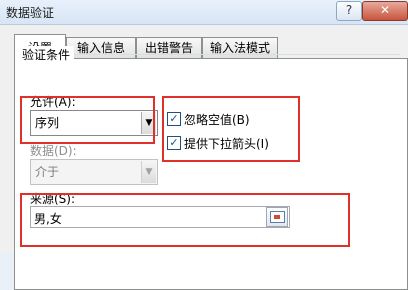  What do you see at coordinates (30, 13) in the screenshot?
I see `window-title: 数据验证` at bounding box center [30, 13].